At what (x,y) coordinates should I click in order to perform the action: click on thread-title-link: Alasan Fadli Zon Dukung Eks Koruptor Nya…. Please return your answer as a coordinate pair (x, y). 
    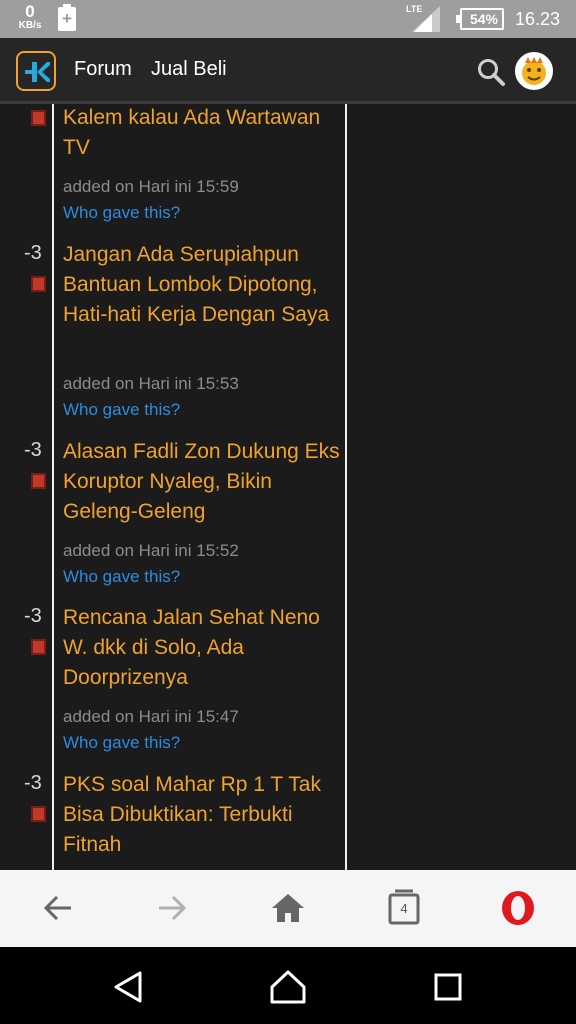
    Looking at the image, I should click on (203, 482).